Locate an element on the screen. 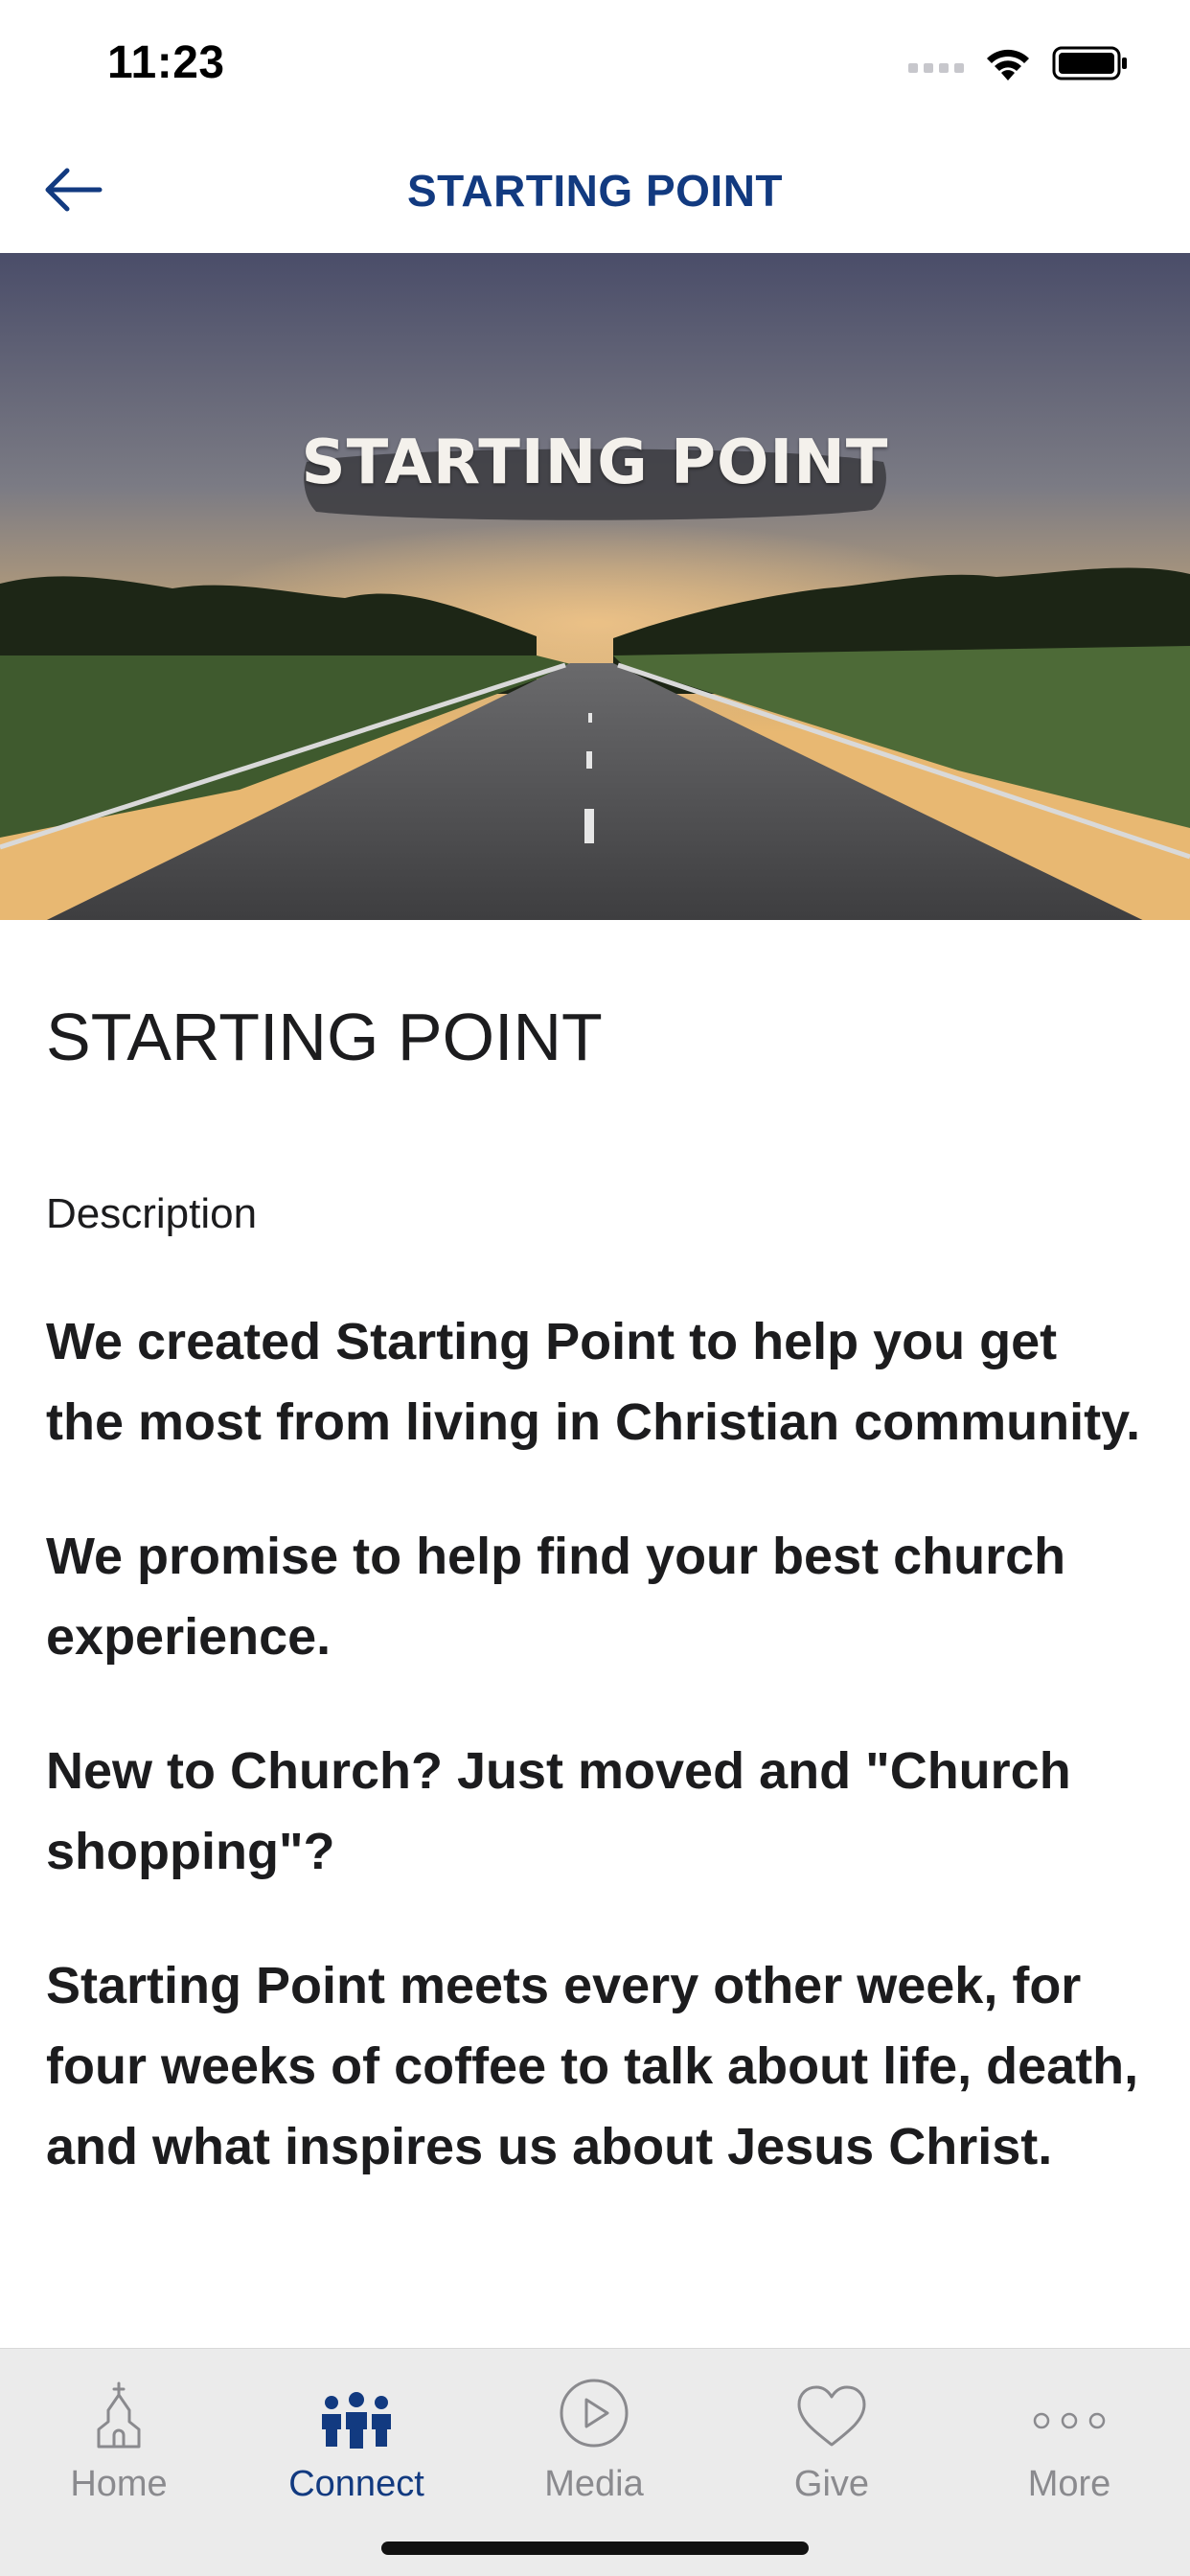 This screenshot has width=1190, height=2576. tab-label: Home is located at coordinates (119, 2484).